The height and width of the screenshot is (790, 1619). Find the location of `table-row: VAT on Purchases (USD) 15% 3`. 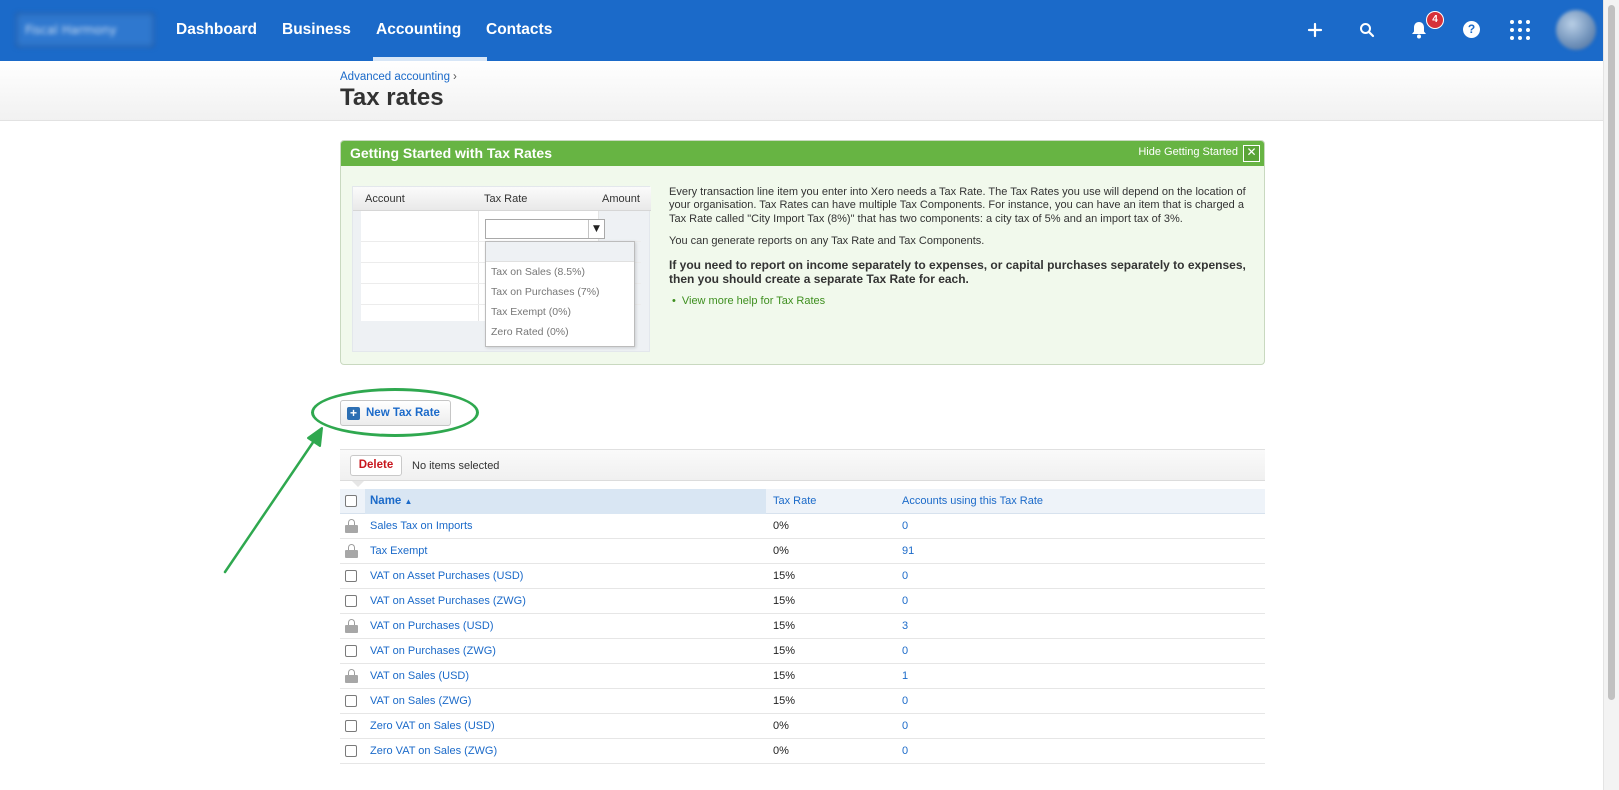

table-row: VAT on Purchases (USD) 15% 3 is located at coordinates (802, 626).